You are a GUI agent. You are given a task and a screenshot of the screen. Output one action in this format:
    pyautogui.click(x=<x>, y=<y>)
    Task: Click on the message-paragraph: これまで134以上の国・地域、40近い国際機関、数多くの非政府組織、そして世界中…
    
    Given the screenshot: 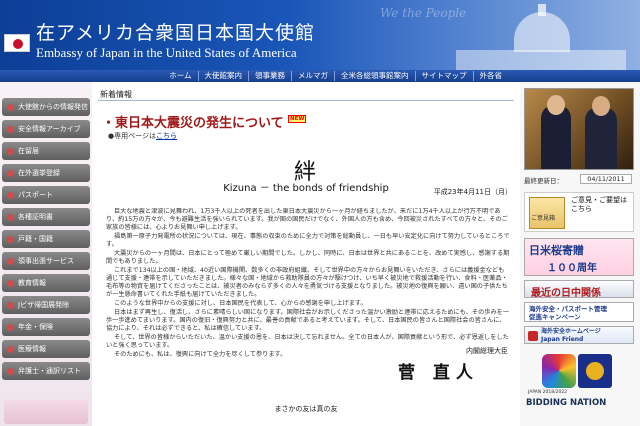 What is the action you would take?
    pyautogui.click(x=307, y=282)
    